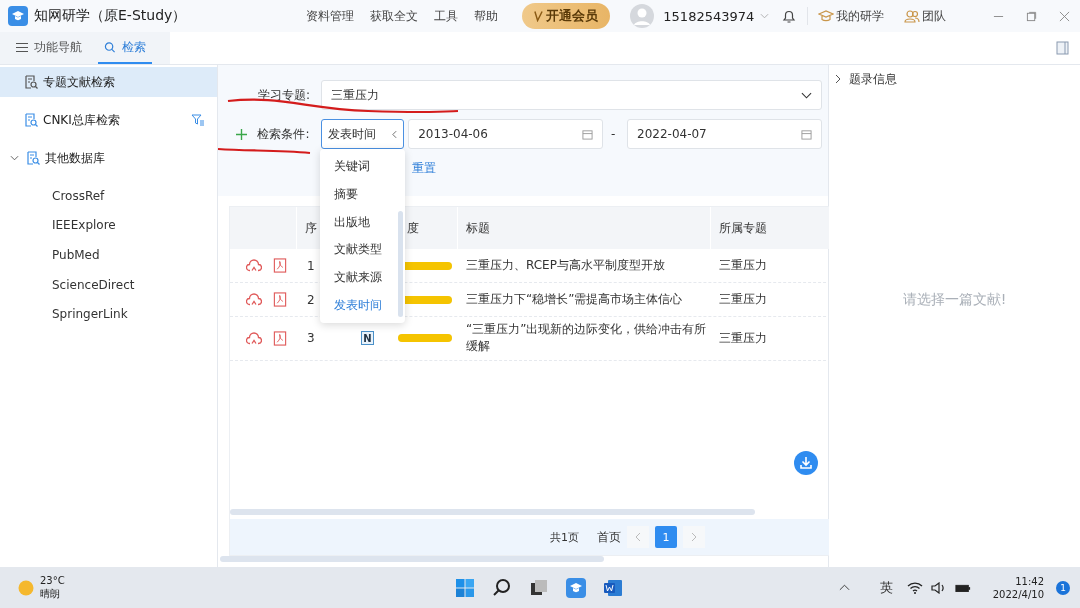 The height and width of the screenshot is (608, 1080). I want to click on download-icon, so click(806, 463).